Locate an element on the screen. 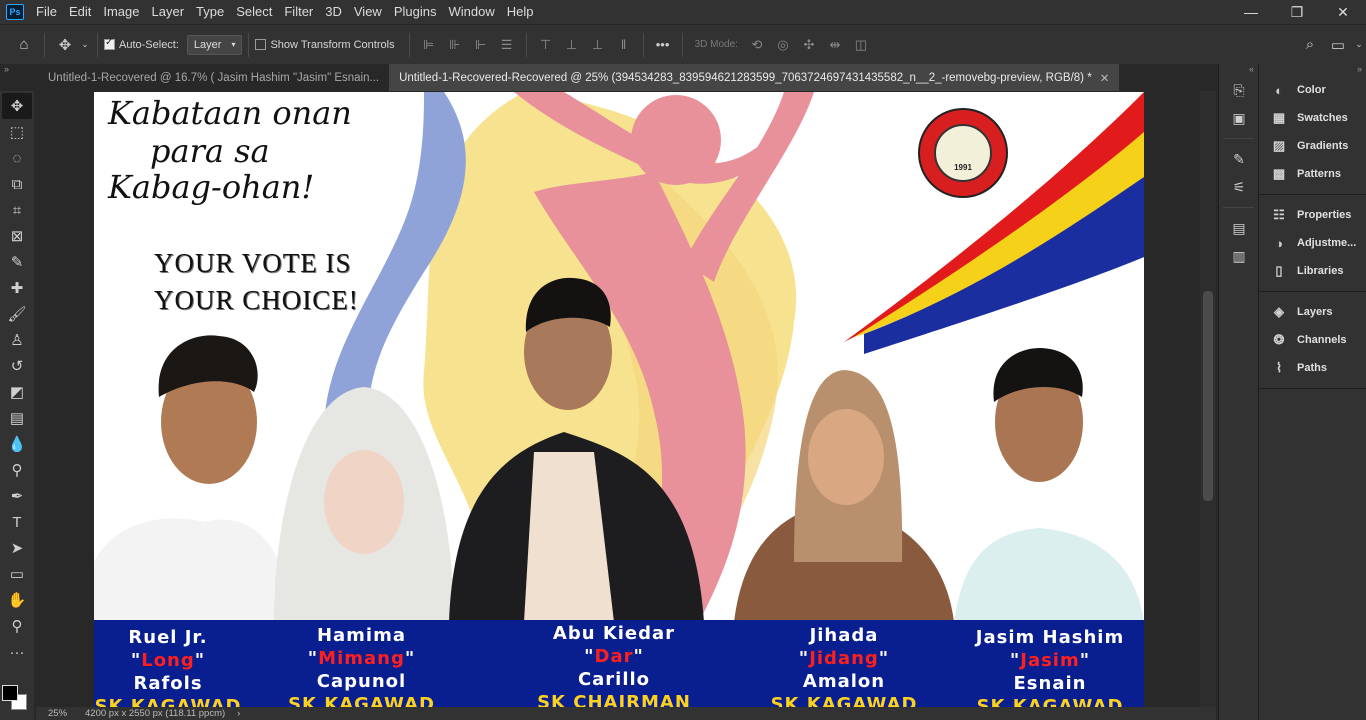  restore-icon: ❐ is located at coordinates (1297, 12).